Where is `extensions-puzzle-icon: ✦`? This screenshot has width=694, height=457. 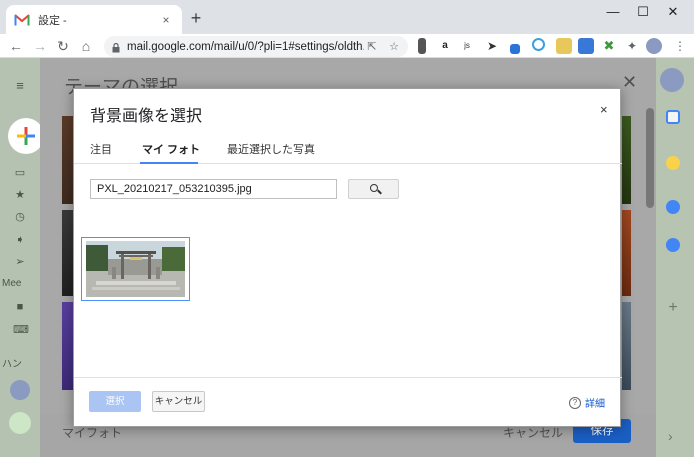
extensions-puzzle-icon: ✦ is located at coordinates (632, 46).